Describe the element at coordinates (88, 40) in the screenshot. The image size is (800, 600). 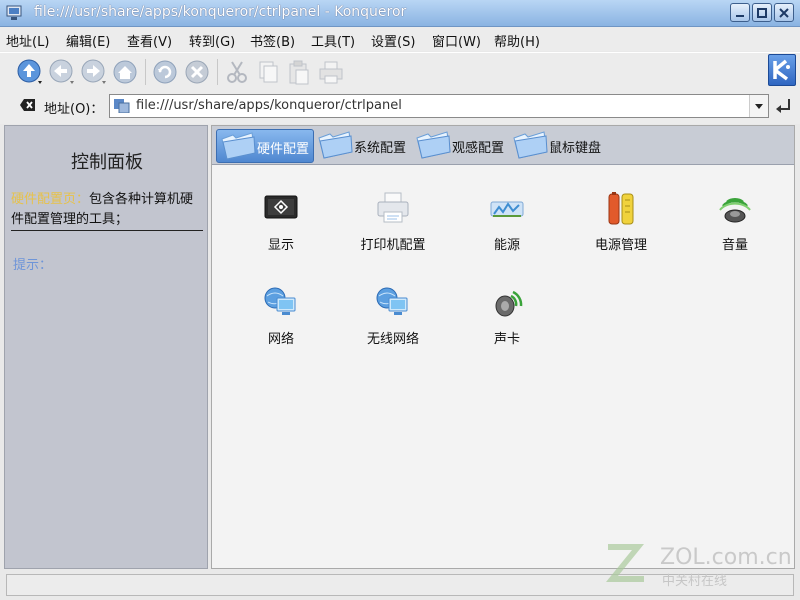
I see `menu-edit: 编辑(E)` at that location.